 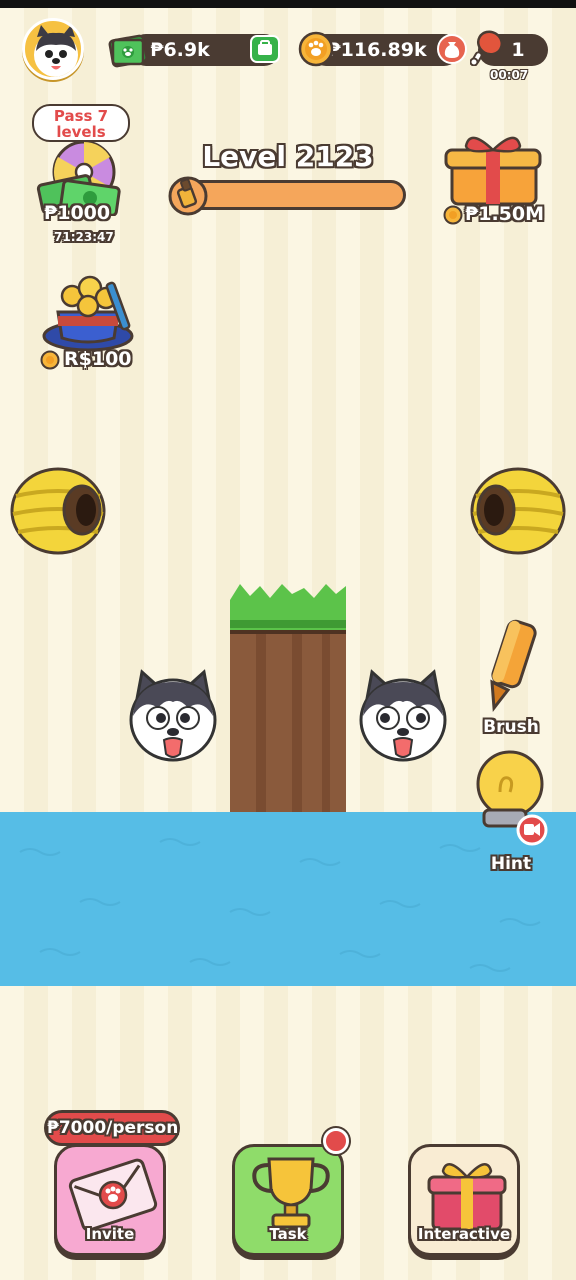 I want to click on gift-box-icon, so click(x=493, y=168).